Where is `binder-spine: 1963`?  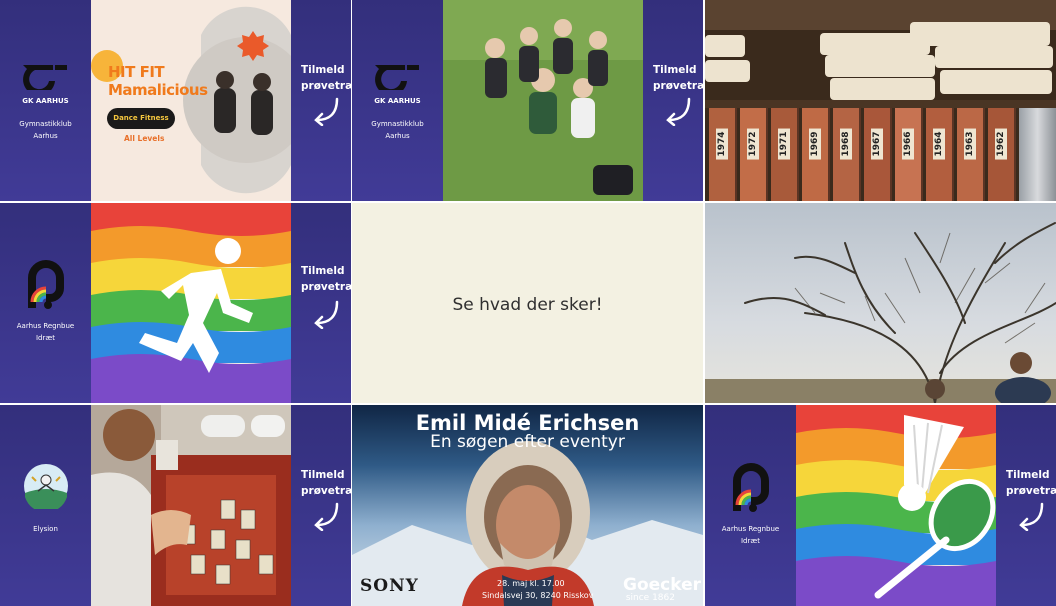 binder-spine: 1963 is located at coordinates (971, 154).